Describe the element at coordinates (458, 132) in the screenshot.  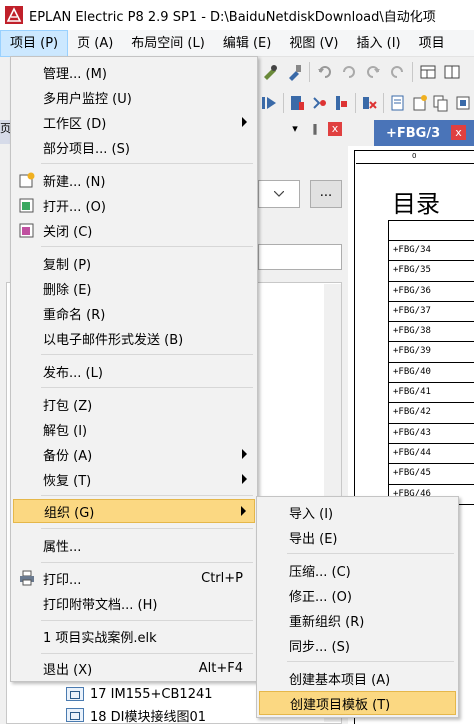
I see `close-tab-icon: x` at that location.